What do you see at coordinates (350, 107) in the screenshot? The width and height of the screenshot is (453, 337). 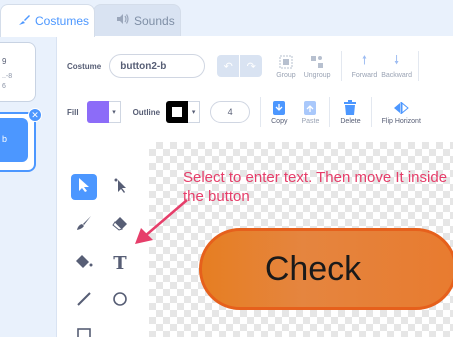 I see `trash-icon` at bounding box center [350, 107].